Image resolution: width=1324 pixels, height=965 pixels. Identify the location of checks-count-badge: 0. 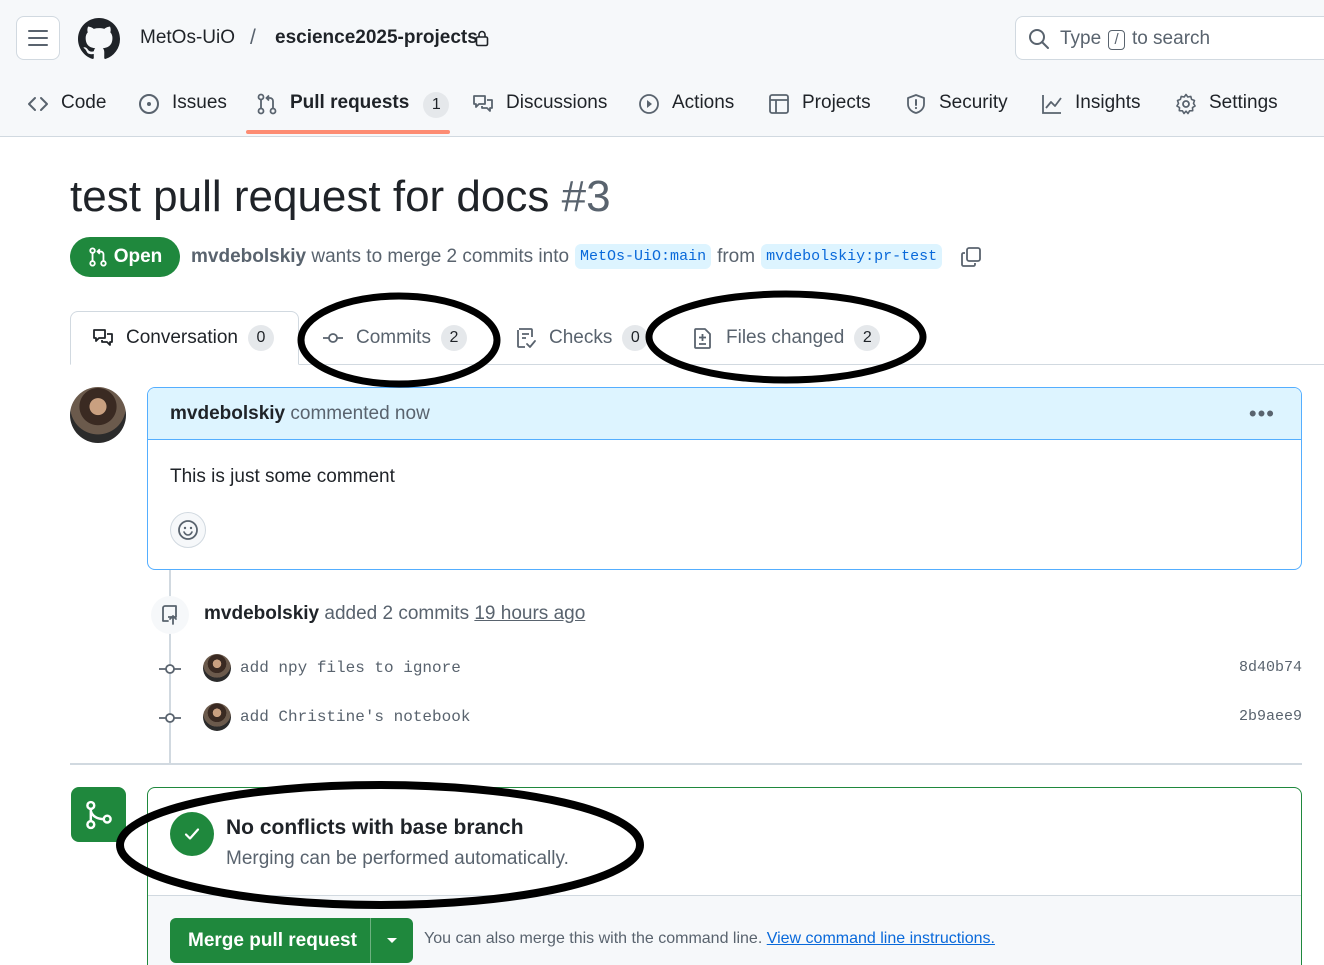
(635, 338).